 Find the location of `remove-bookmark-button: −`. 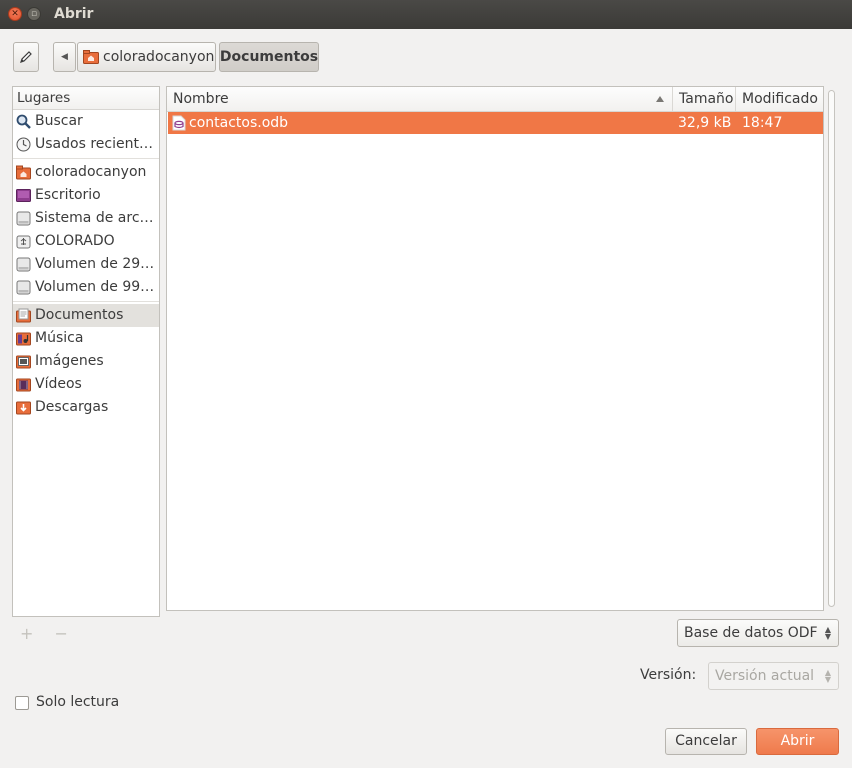

remove-bookmark-button: − is located at coordinates (61, 633).